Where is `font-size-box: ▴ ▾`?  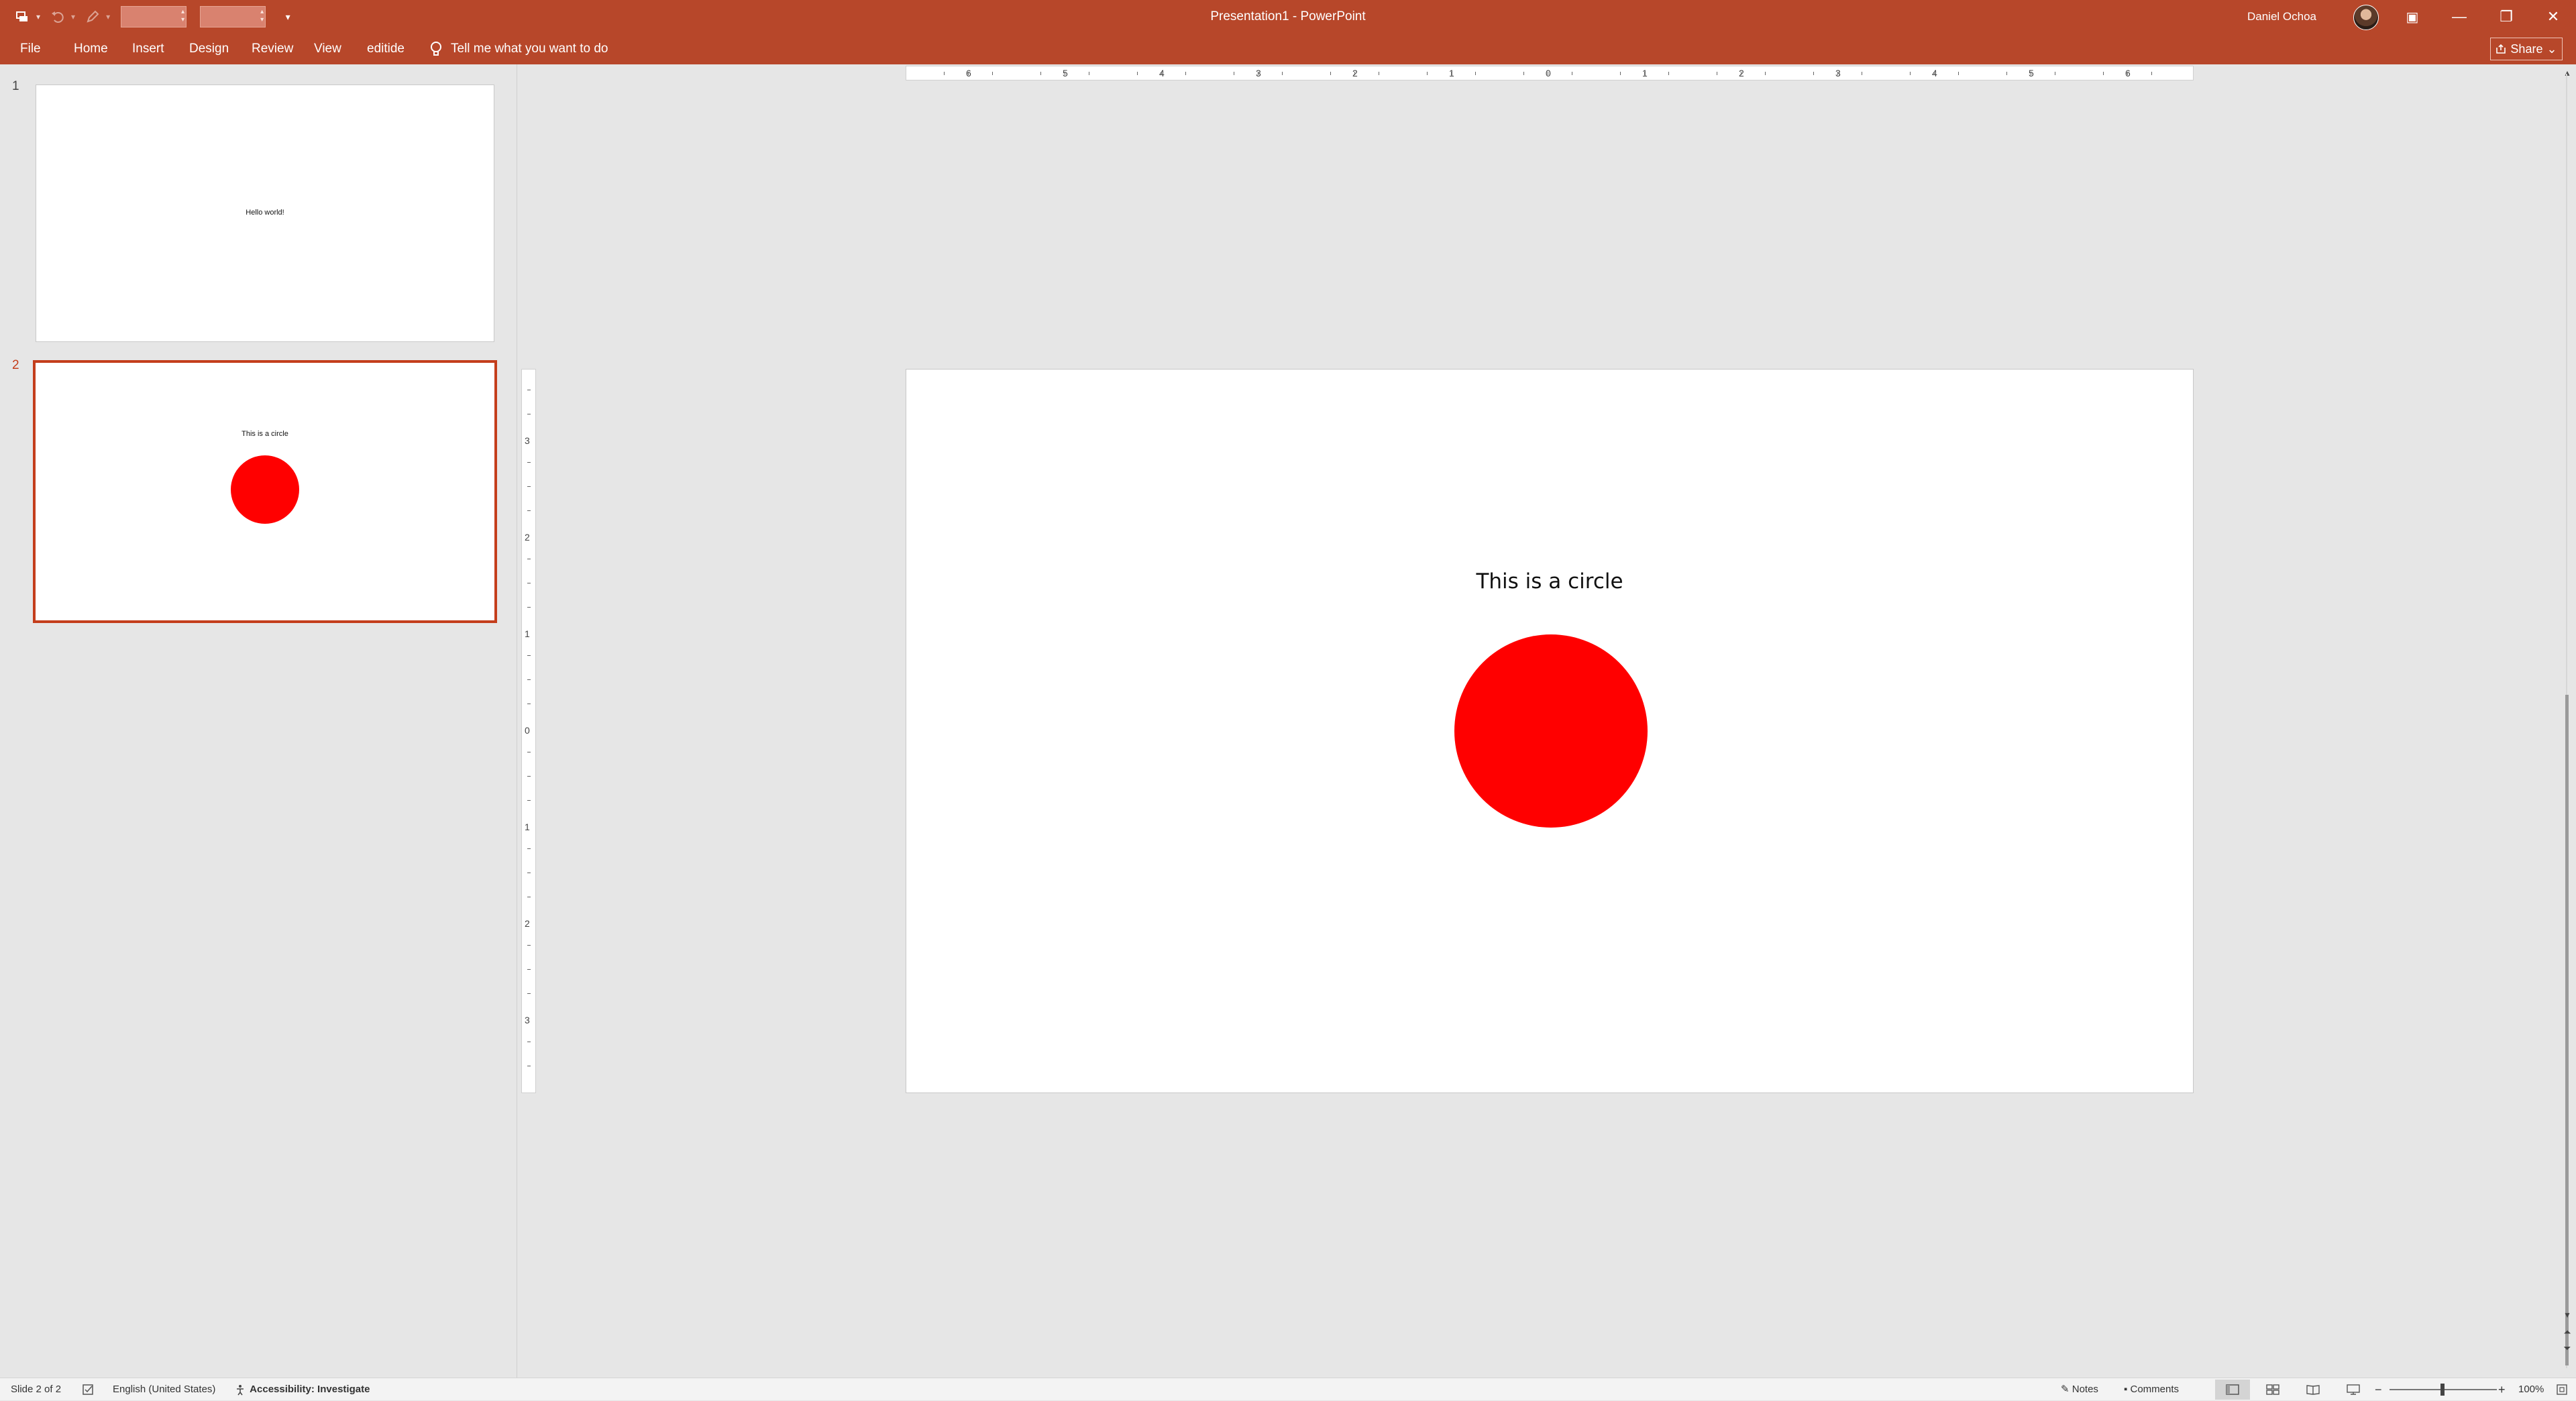 font-size-box: ▴ ▾ is located at coordinates (233, 16).